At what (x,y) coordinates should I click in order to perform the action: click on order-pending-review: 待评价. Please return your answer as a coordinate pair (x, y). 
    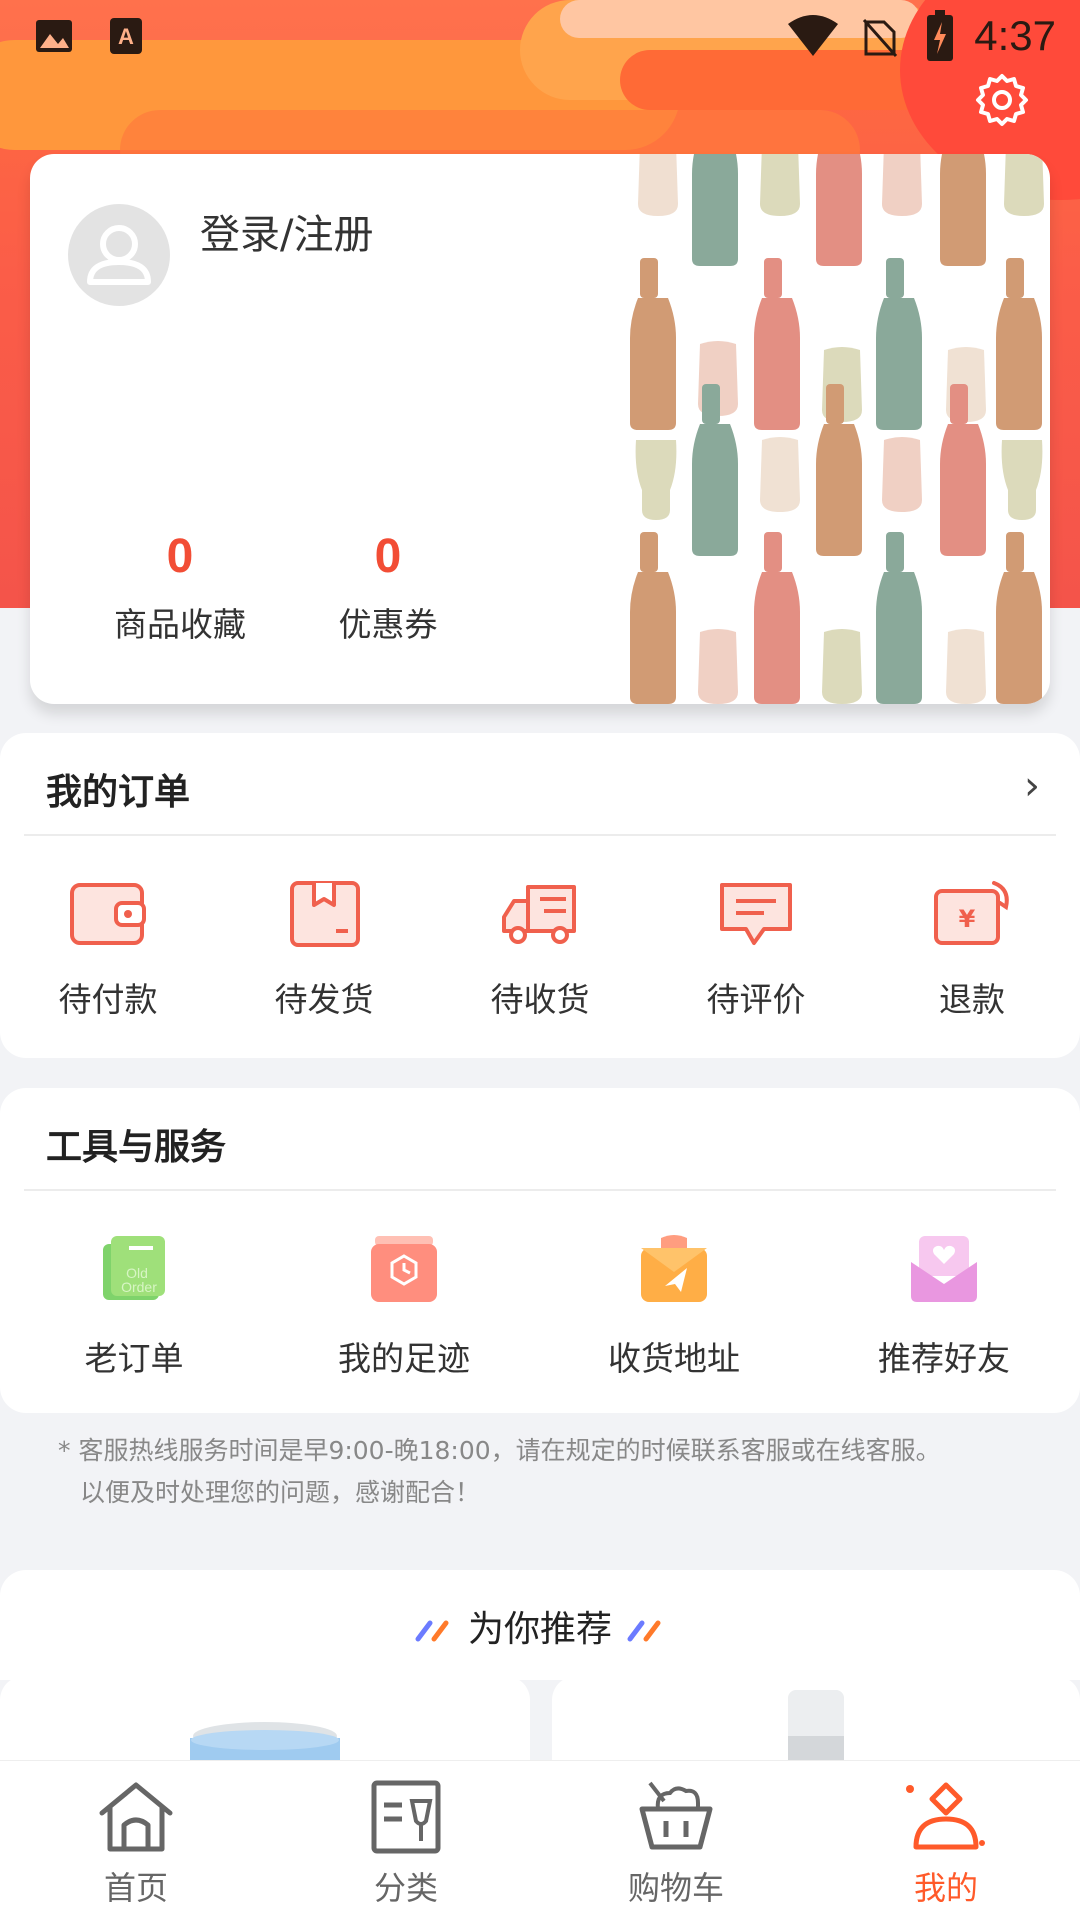
    Looking at the image, I should click on (756, 950).